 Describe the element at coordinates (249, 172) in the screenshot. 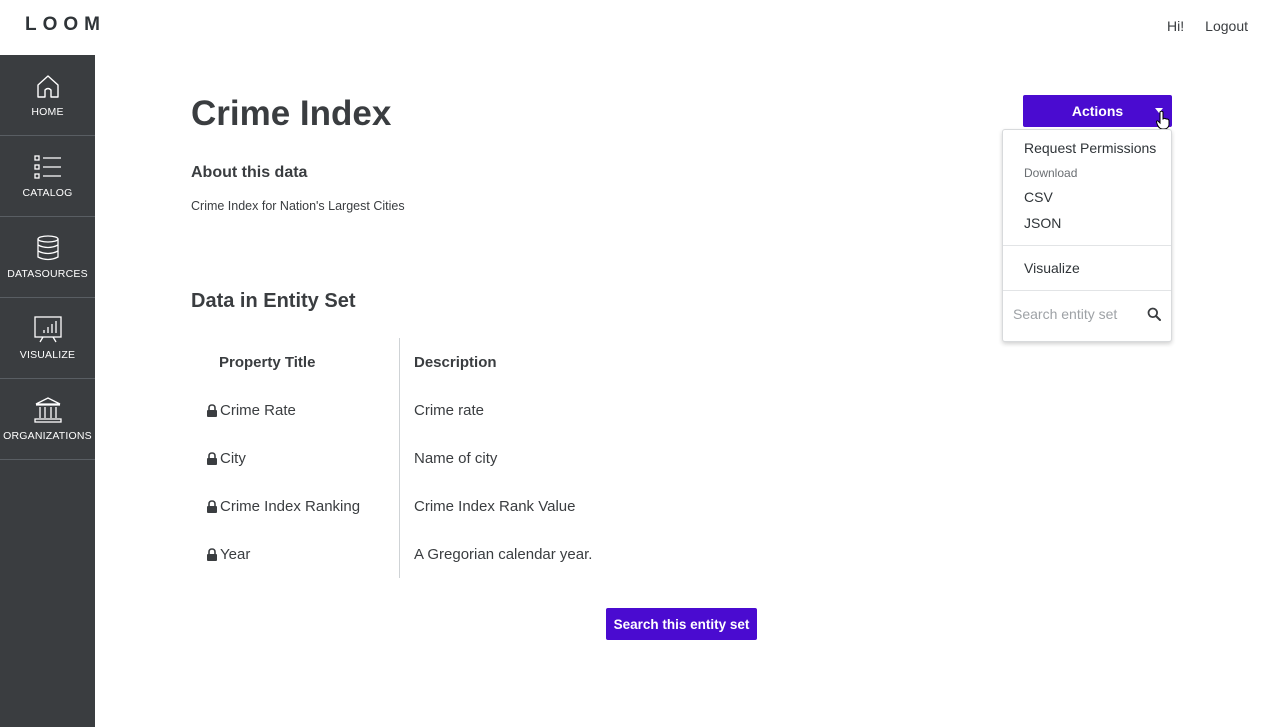

I see `about-heading: About this data` at that location.